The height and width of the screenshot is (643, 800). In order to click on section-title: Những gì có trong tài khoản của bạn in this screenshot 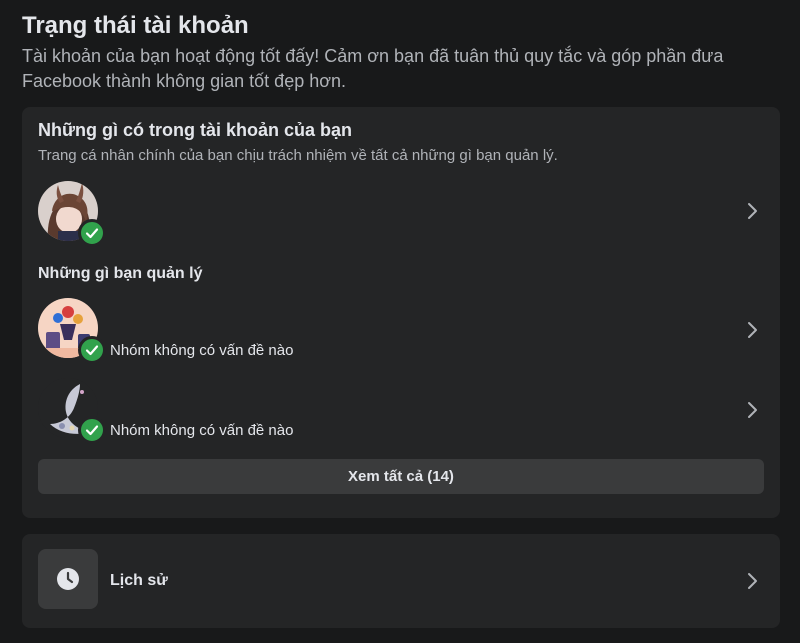, I will do `click(195, 130)`.